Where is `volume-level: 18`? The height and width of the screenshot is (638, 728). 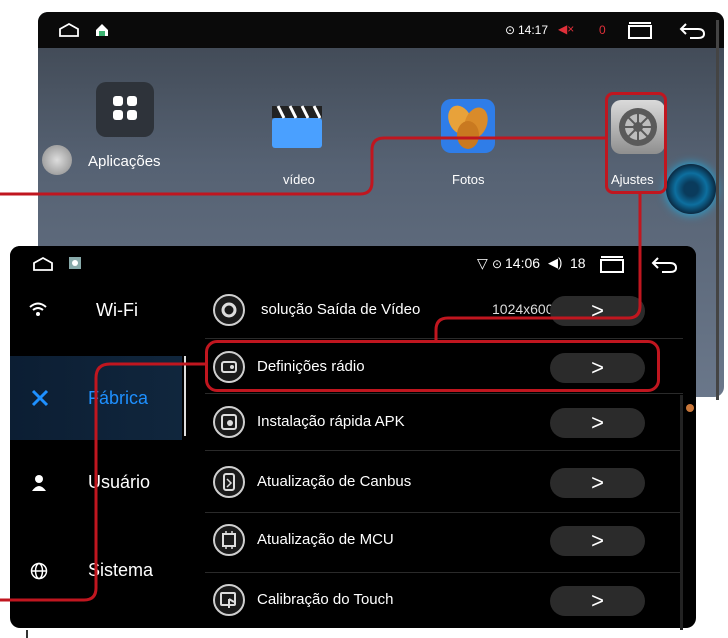
volume-level: 18 is located at coordinates (578, 263).